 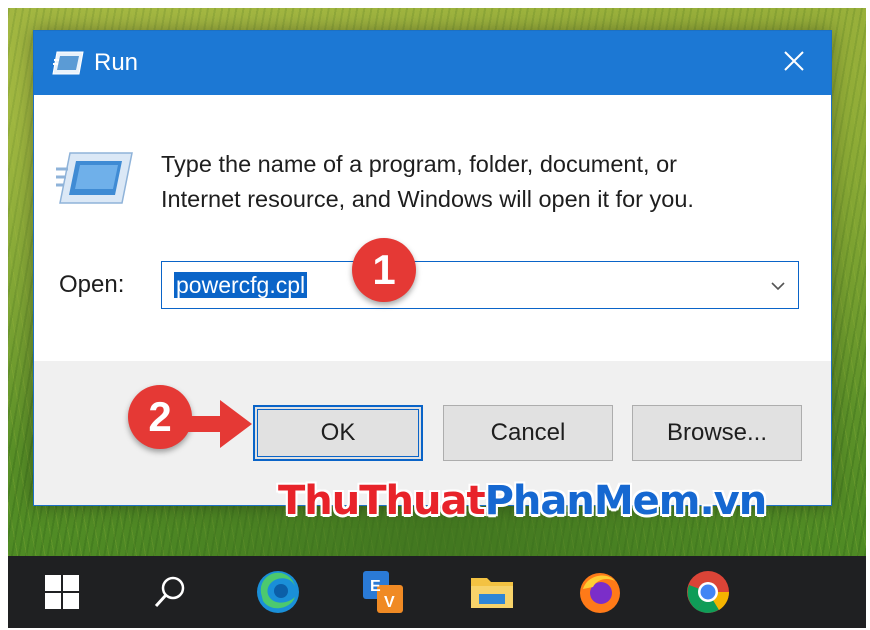 What do you see at coordinates (215, 424) in the screenshot?
I see `arrow-right-icon` at bounding box center [215, 424].